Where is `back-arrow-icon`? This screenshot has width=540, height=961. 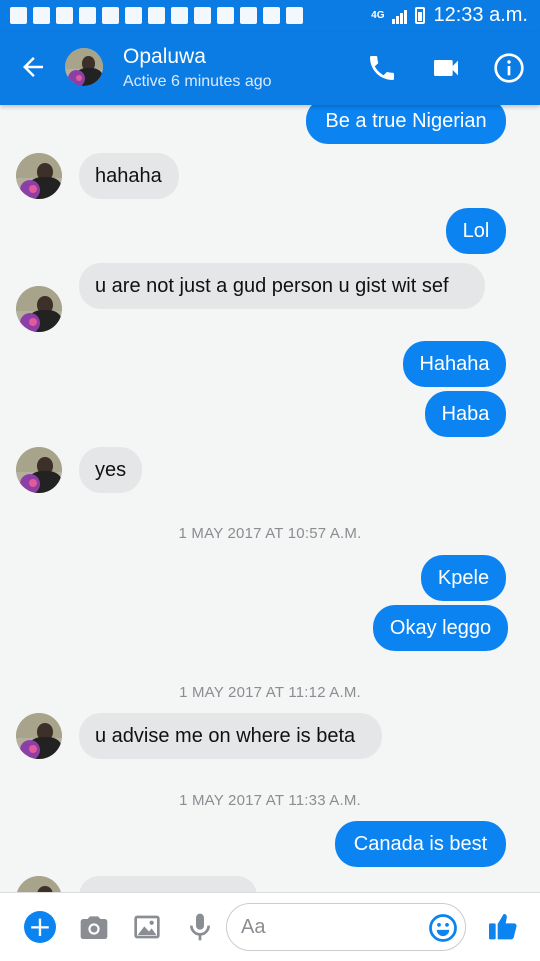 back-arrow-icon is located at coordinates (33, 67).